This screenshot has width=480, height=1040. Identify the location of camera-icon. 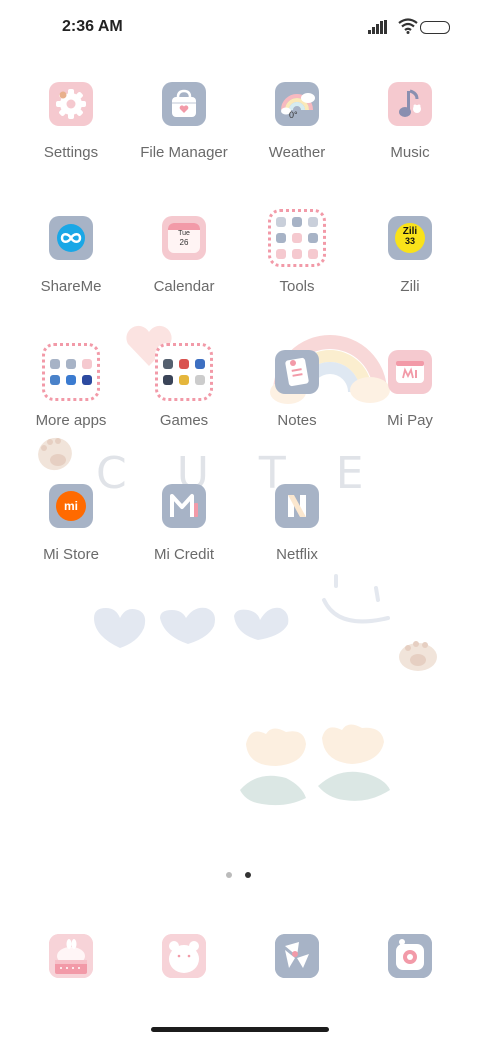
(410, 956).